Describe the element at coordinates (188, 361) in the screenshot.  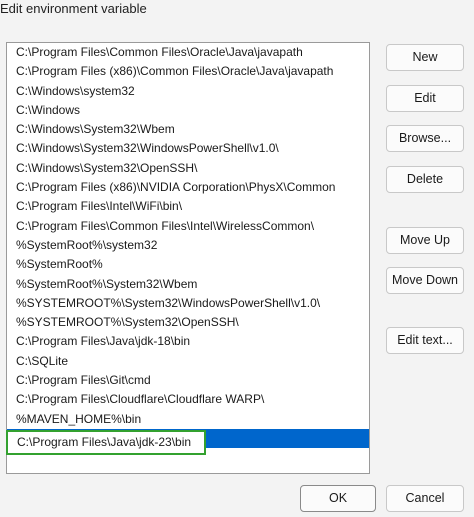
I see `path-list-item: C:\SQLite` at that location.